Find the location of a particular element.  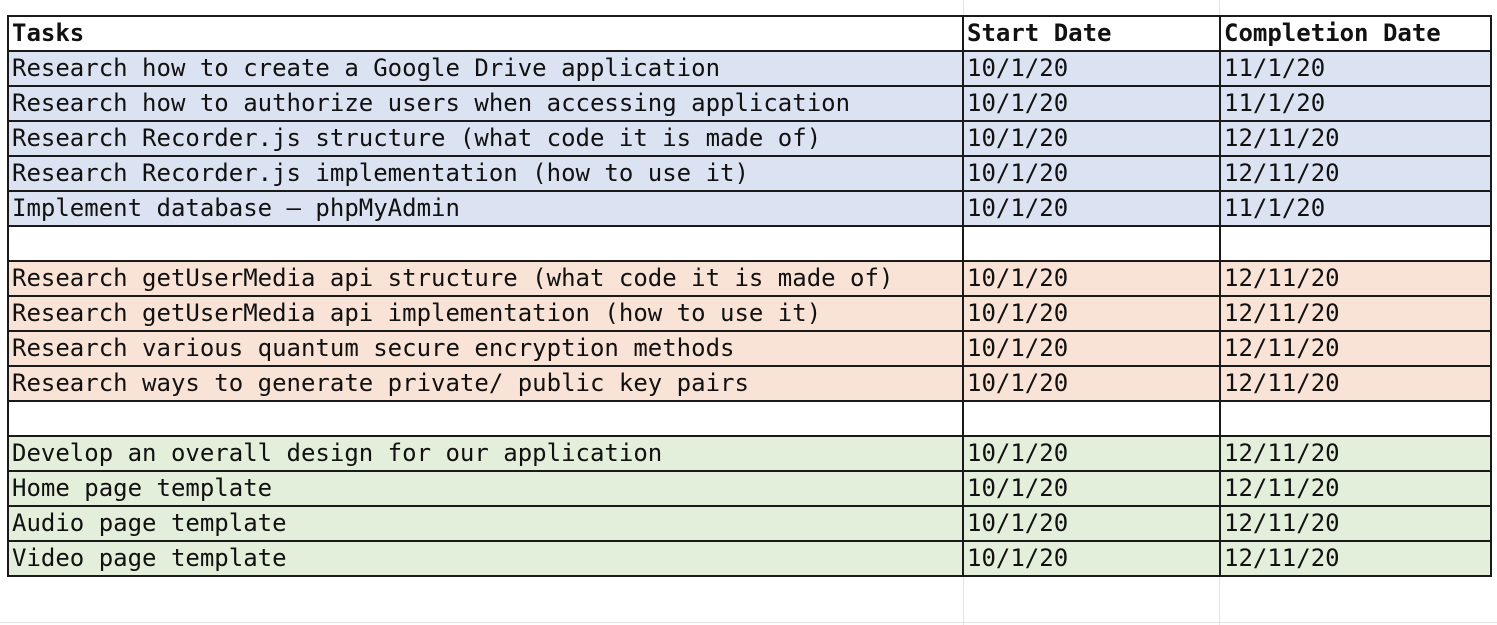

table-row: Home page template 10/1/20 12/11/20 is located at coordinates (749, 488).